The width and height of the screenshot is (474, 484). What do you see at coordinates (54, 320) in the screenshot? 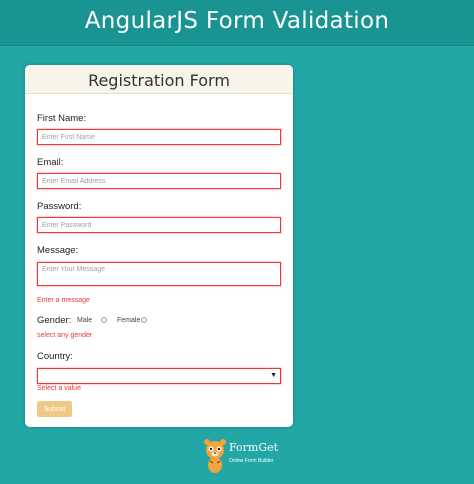
I see `gender-label: Gender:` at bounding box center [54, 320].